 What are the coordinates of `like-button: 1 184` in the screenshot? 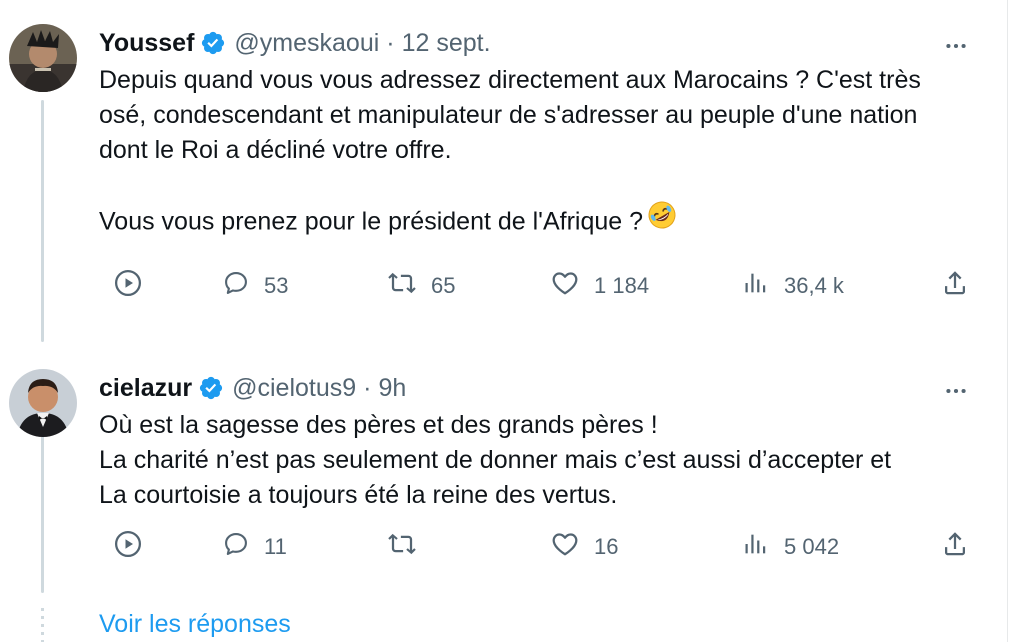 It's located at (599, 286).